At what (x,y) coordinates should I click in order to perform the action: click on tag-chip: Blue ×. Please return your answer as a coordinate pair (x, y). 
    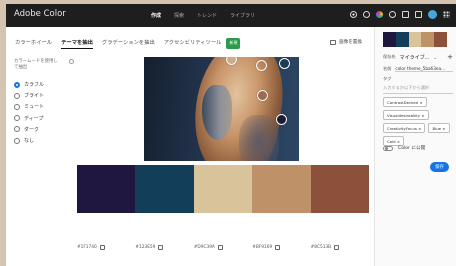
    Looking at the image, I should click on (439, 128).